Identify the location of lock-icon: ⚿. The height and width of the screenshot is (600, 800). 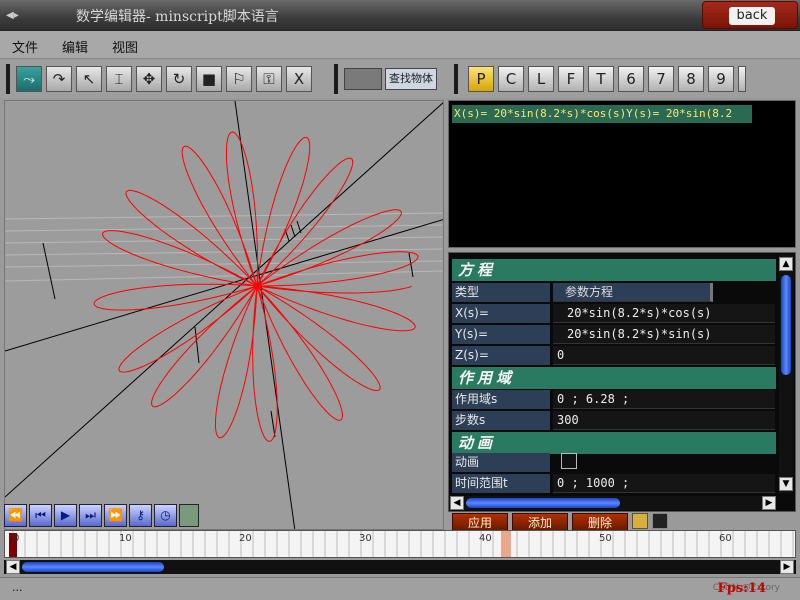
(269, 79).